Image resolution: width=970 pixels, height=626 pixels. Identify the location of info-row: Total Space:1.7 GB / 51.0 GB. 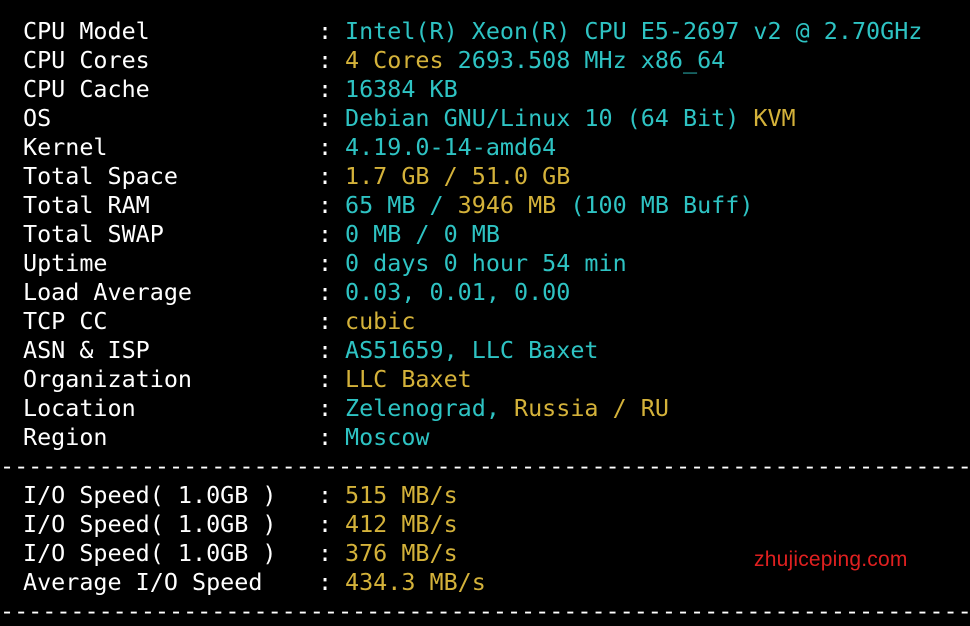
(493, 176).